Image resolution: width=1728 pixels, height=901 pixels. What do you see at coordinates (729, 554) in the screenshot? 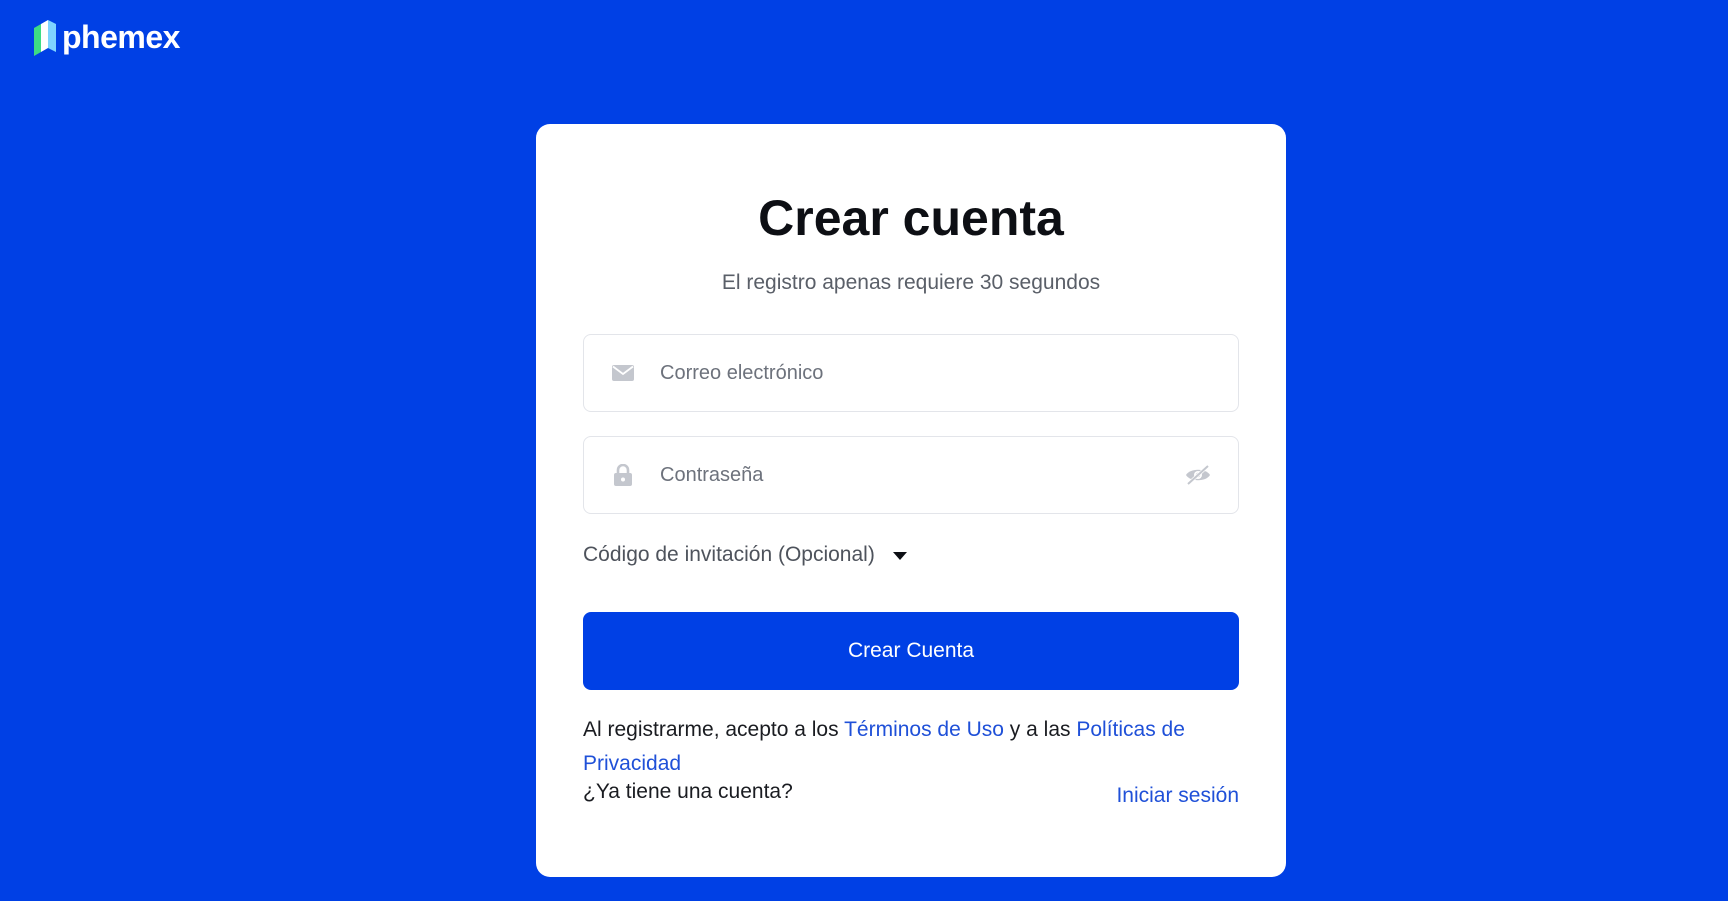
I see `invite-code-label: Código de invitación (Opcional)` at bounding box center [729, 554].